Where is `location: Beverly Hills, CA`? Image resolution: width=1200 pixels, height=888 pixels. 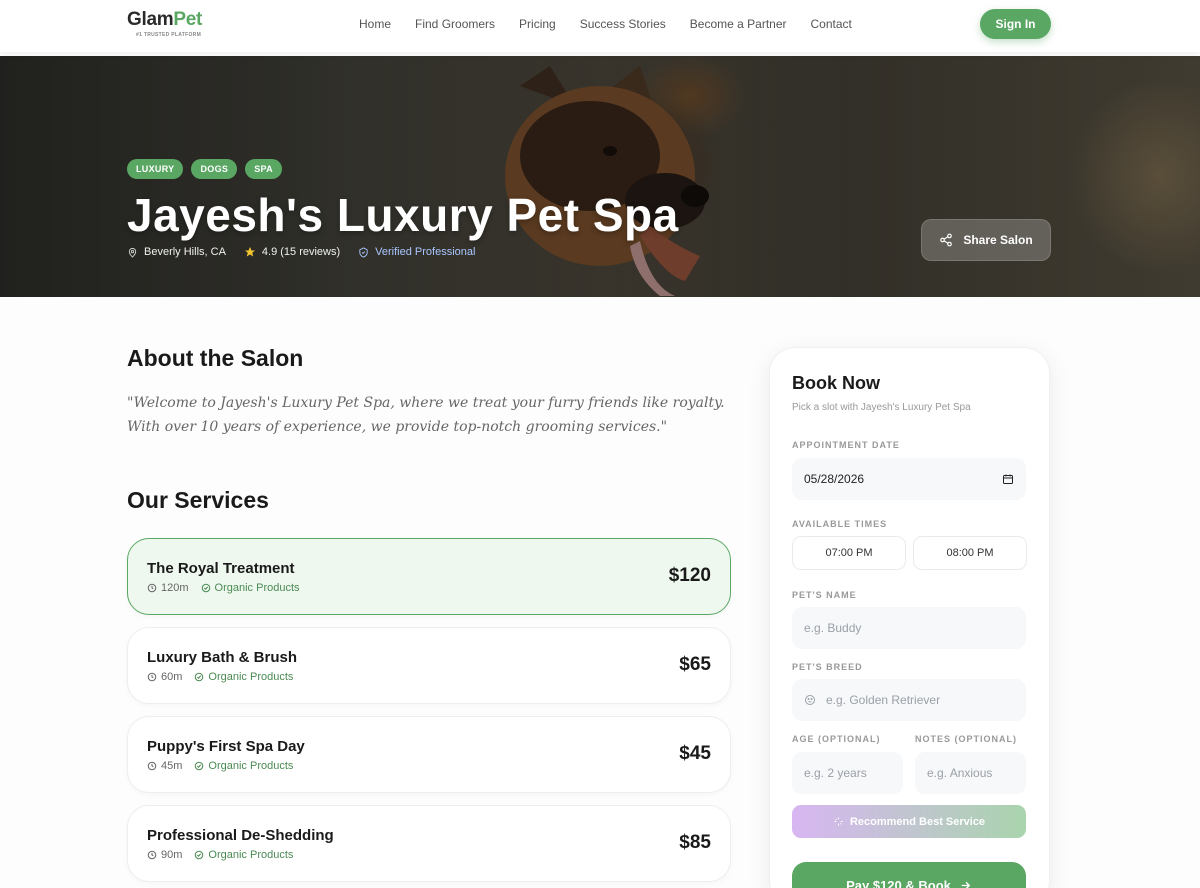 location: Beverly Hills, CA is located at coordinates (176, 252).